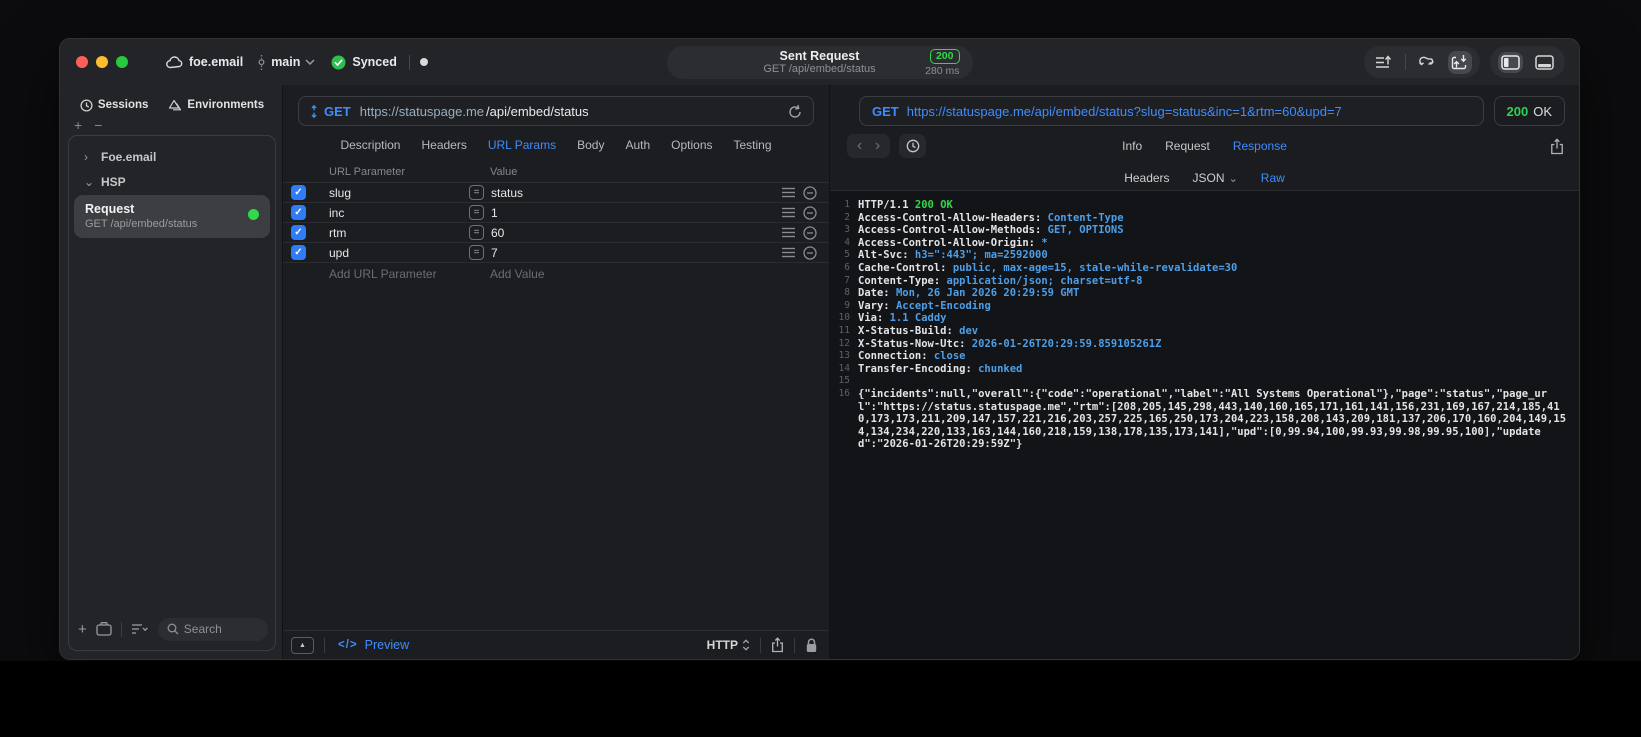 This screenshot has height=737, width=1641. Describe the element at coordinates (98, 125) in the screenshot. I see `remove-item-button: −` at that location.